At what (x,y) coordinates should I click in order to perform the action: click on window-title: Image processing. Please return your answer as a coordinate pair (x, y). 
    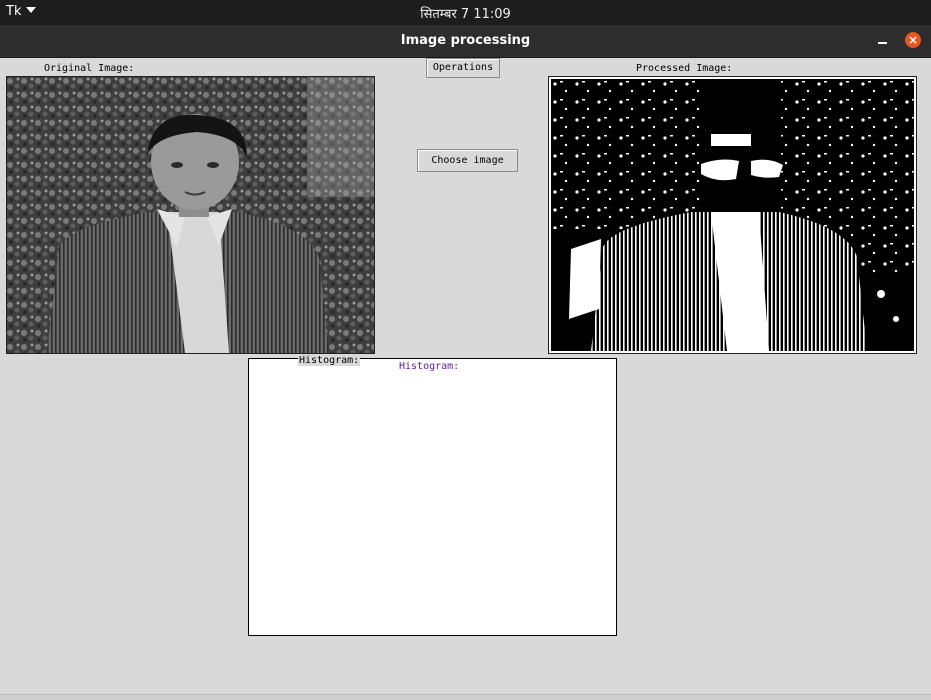
    Looking at the image, I should click on (465, 40).